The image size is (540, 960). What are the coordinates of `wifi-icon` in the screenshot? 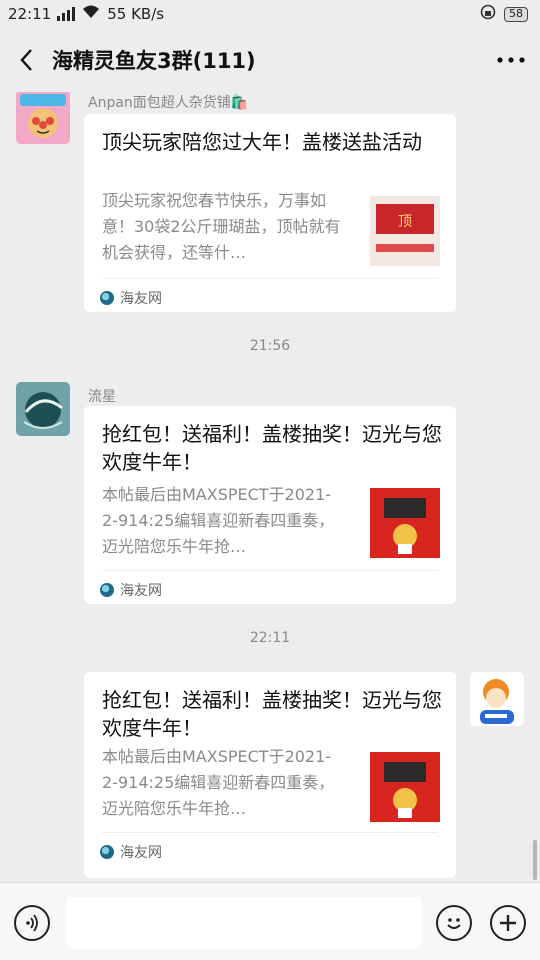 It's located at (91, 14).